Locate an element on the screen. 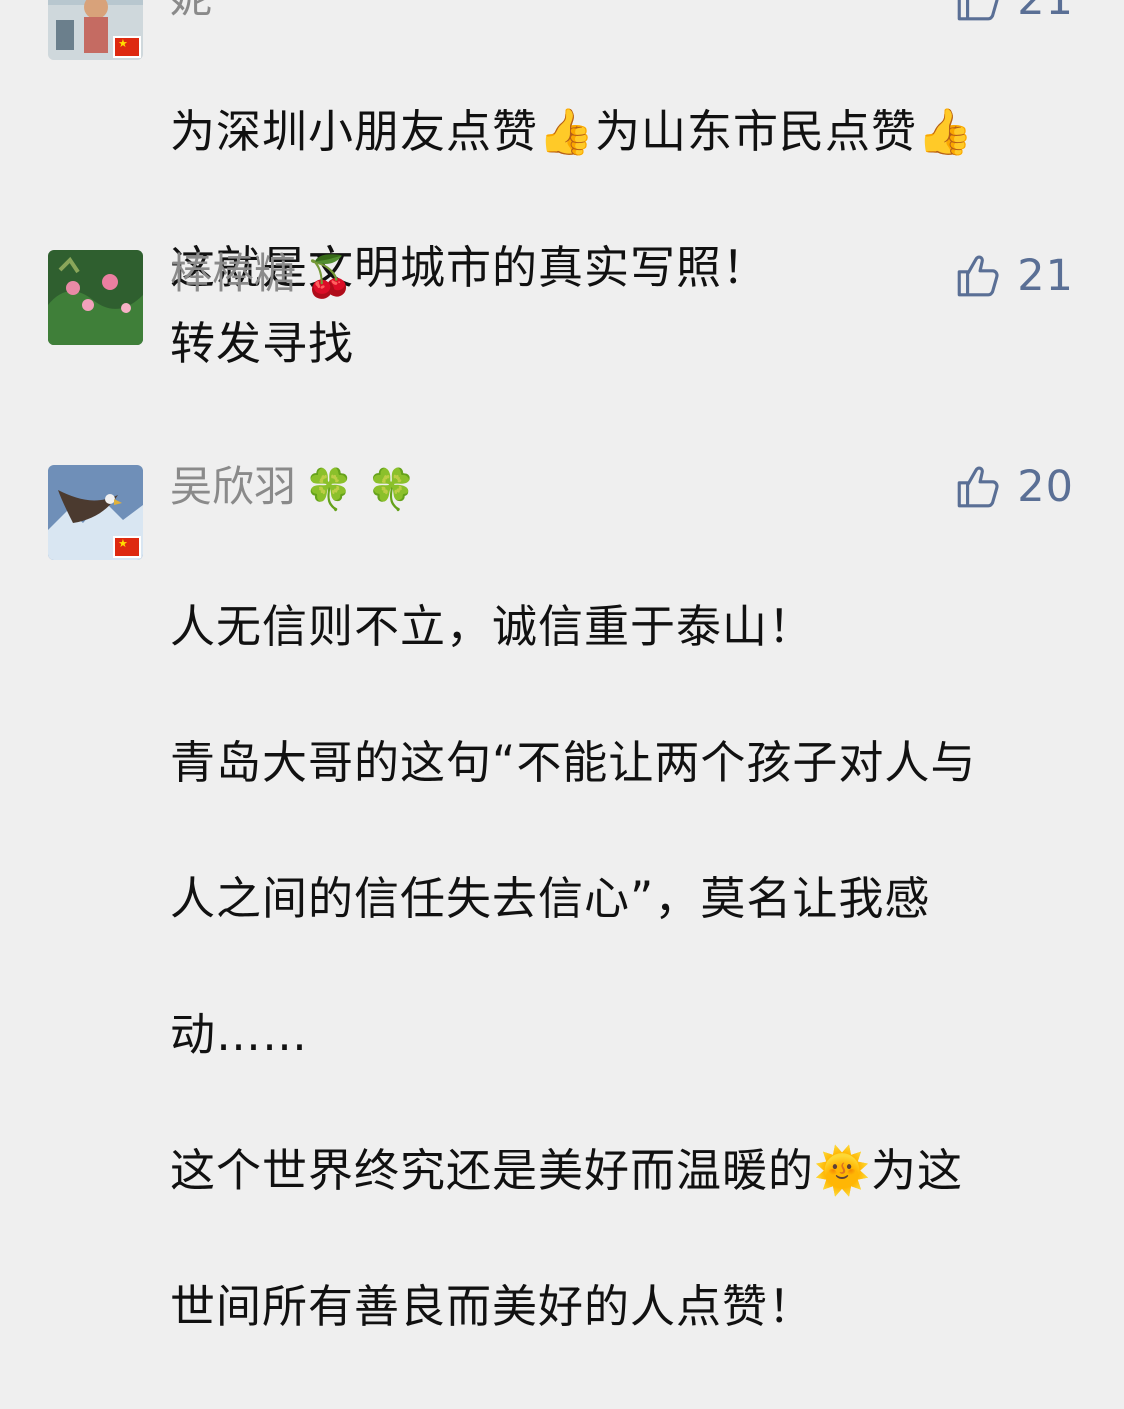  comment-line: 这个世界终究还是美好而温暖的🌞为这 is located at coordinates (567, 1170).